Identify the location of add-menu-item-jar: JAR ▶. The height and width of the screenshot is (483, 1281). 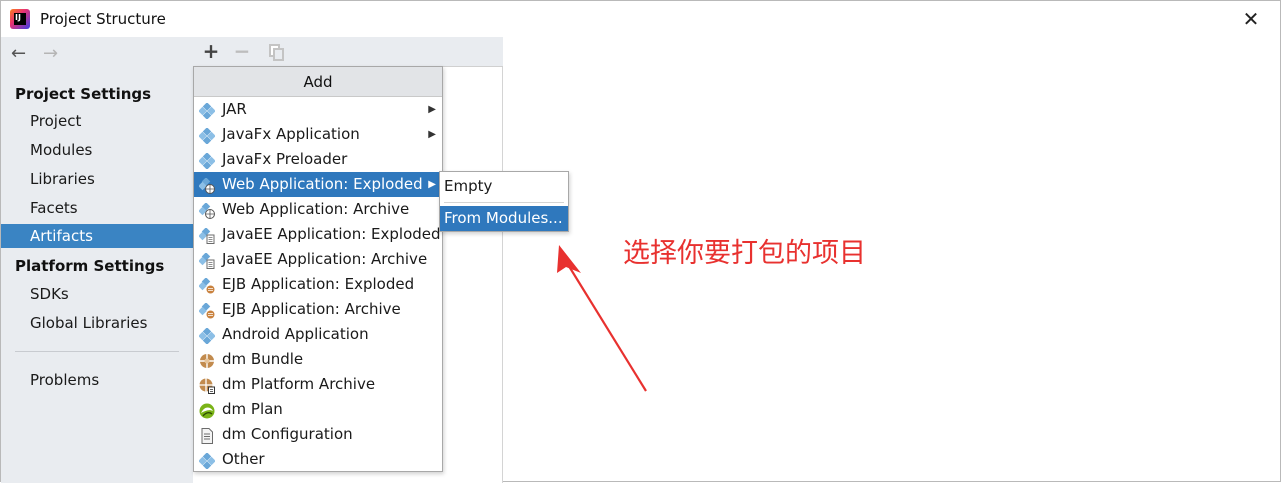
(318, 109).